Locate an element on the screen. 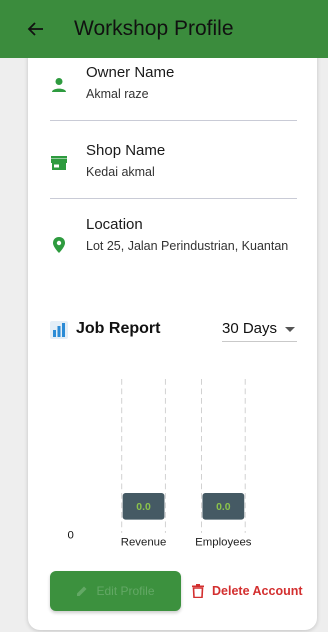 The width and height of the screenshot is (328, 632). edit-profile-button: Edit Profile is located at coordinates (115, 591).